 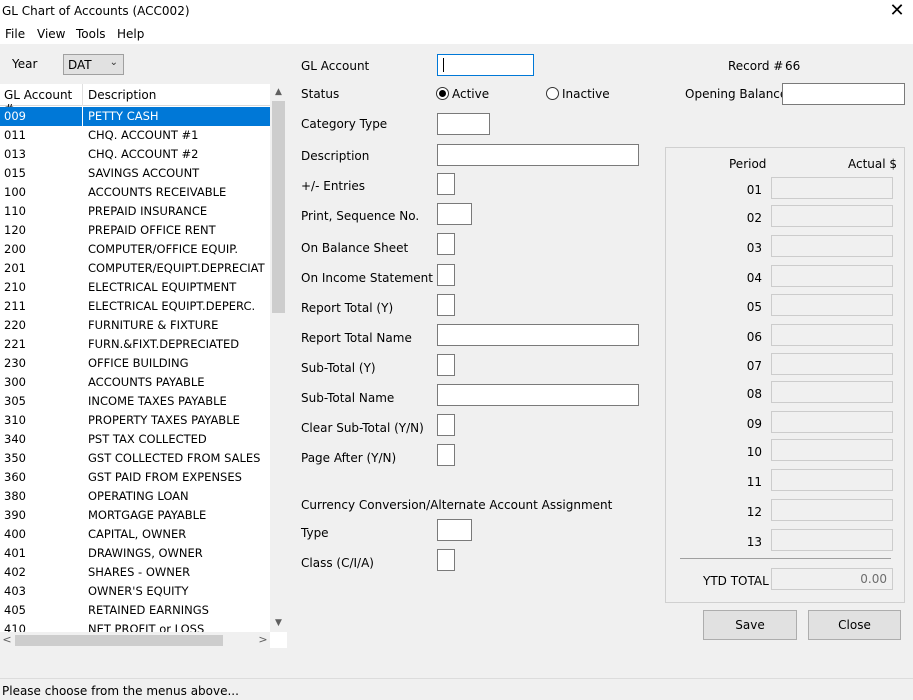 I want to click on close-icon: ✕, so click(x=897, y=12).